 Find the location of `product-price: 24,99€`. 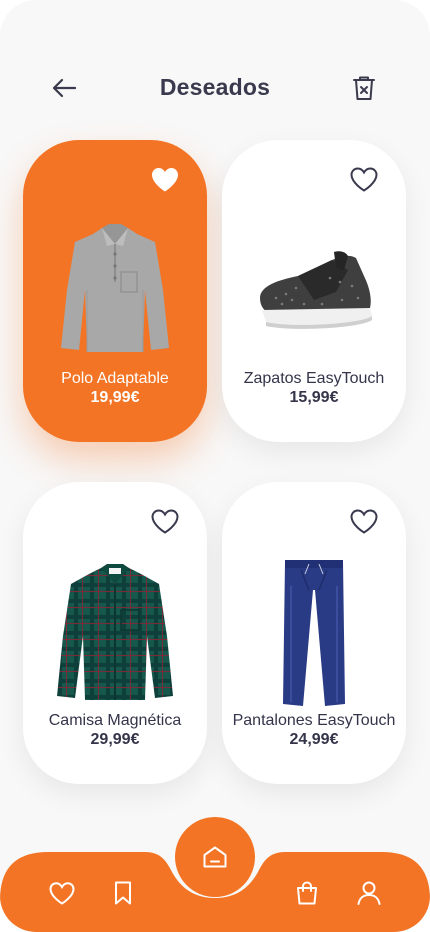

product-price: 24,99€ is located at coordinates (314, 739).